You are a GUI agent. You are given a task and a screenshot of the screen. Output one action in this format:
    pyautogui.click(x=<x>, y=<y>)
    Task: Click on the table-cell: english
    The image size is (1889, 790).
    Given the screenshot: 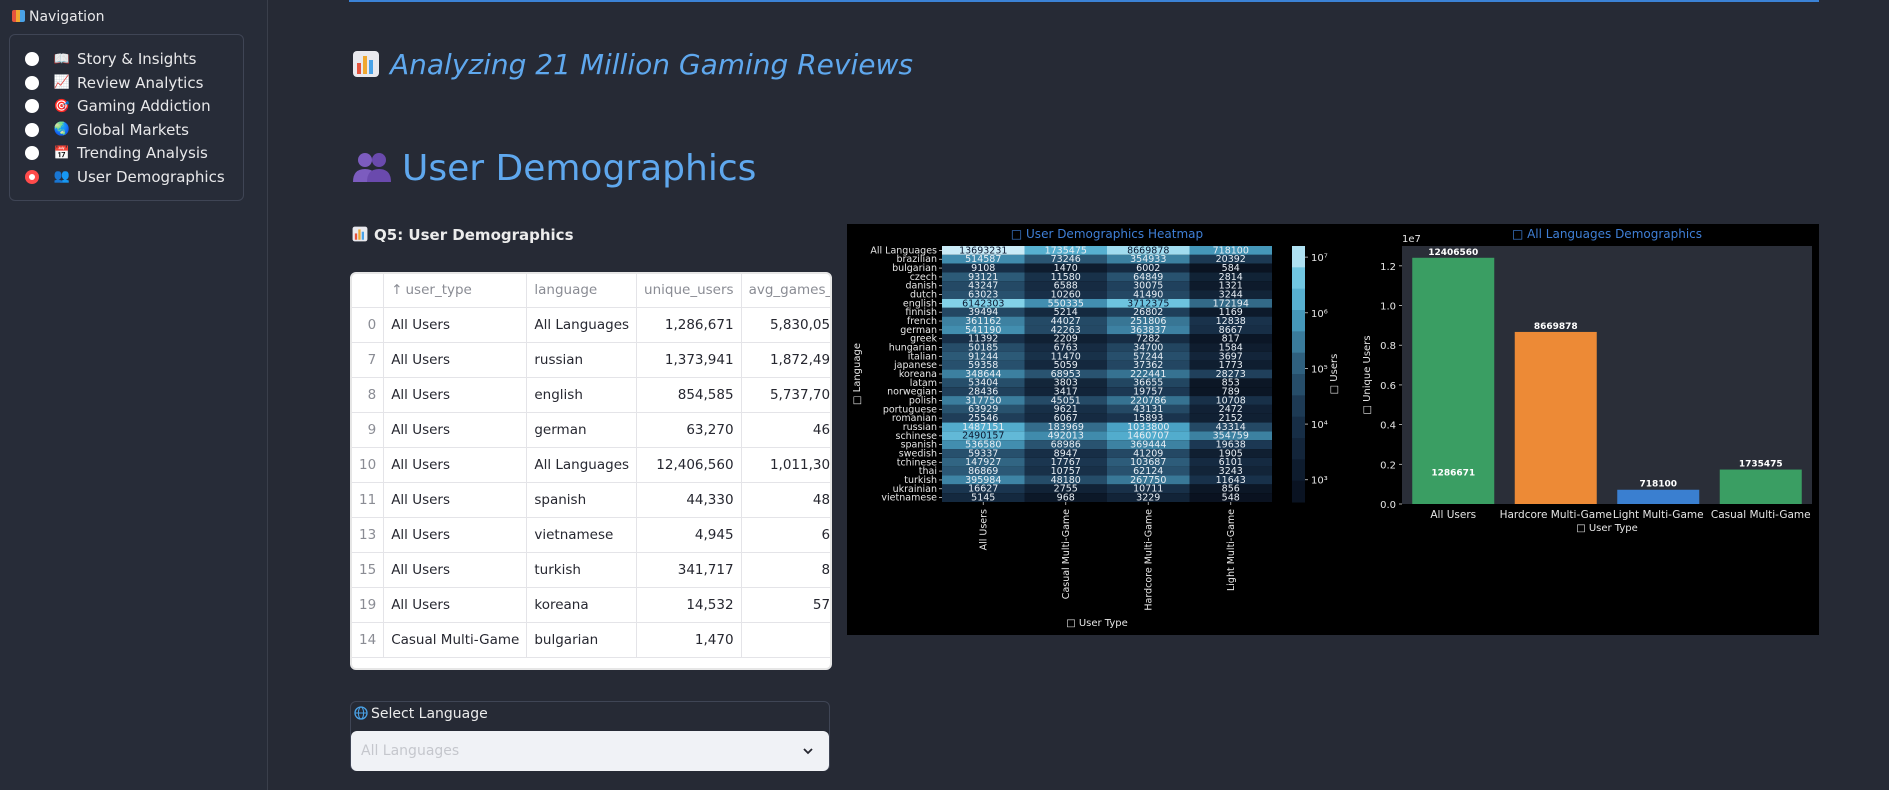 What is the action you would take?
    pyautogui.click(x=582, y=395)
    